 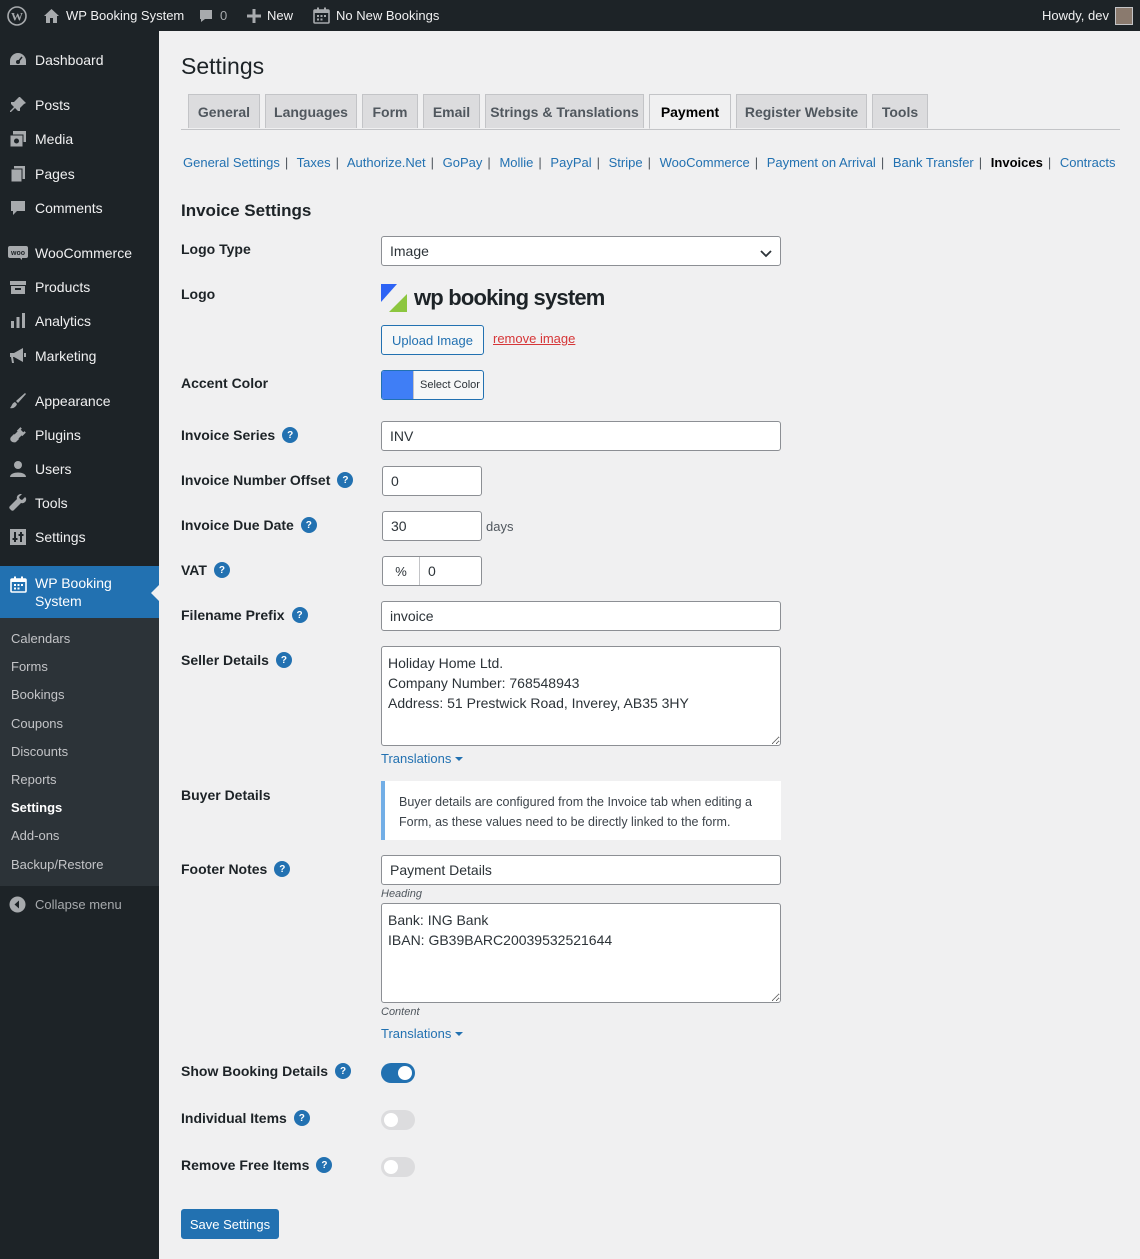 I want to click on sidebar-item-posts: Posts, so click(x=79, y=105).